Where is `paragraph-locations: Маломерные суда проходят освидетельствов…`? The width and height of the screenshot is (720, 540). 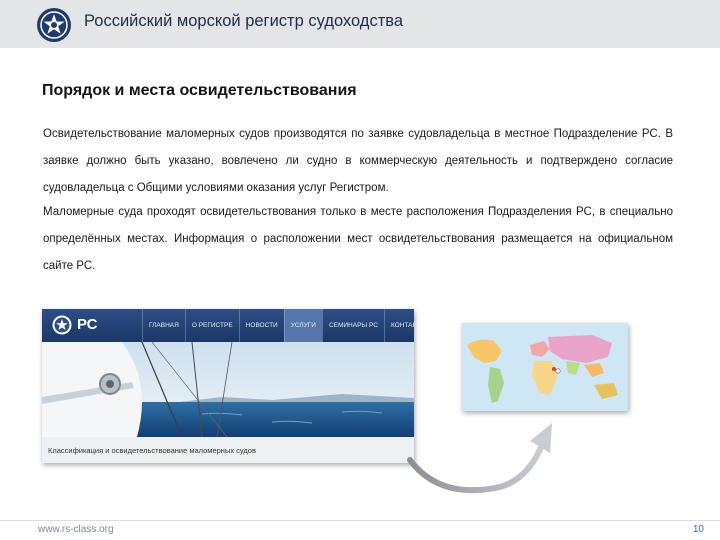
paragraph-locations: Маломерные суда проходят освидетельствов… is located at coordinates (358, 239).